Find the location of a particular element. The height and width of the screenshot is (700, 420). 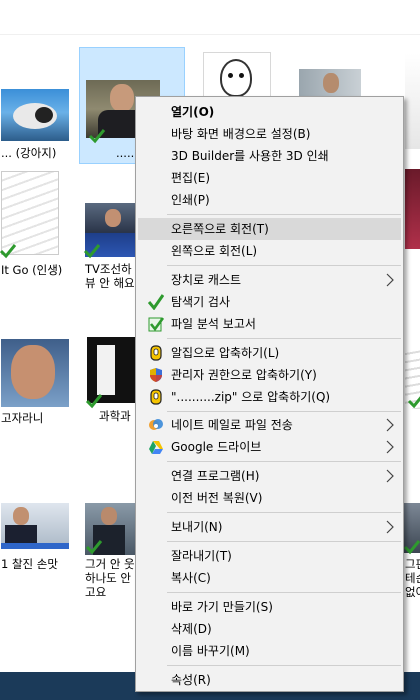

menu-item-edit: 편집(E) is located at coordinates (269, 178).